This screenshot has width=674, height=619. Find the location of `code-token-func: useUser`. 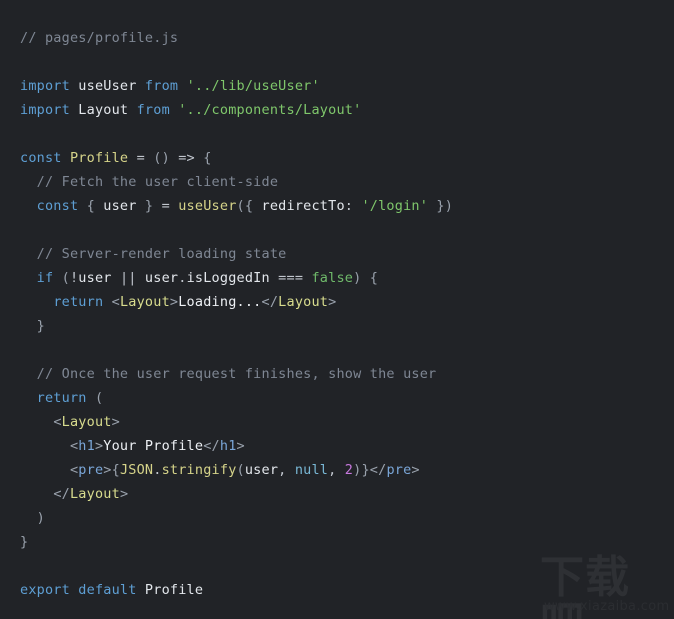

code-token-func: useUser is located at coordinates (207, 206).